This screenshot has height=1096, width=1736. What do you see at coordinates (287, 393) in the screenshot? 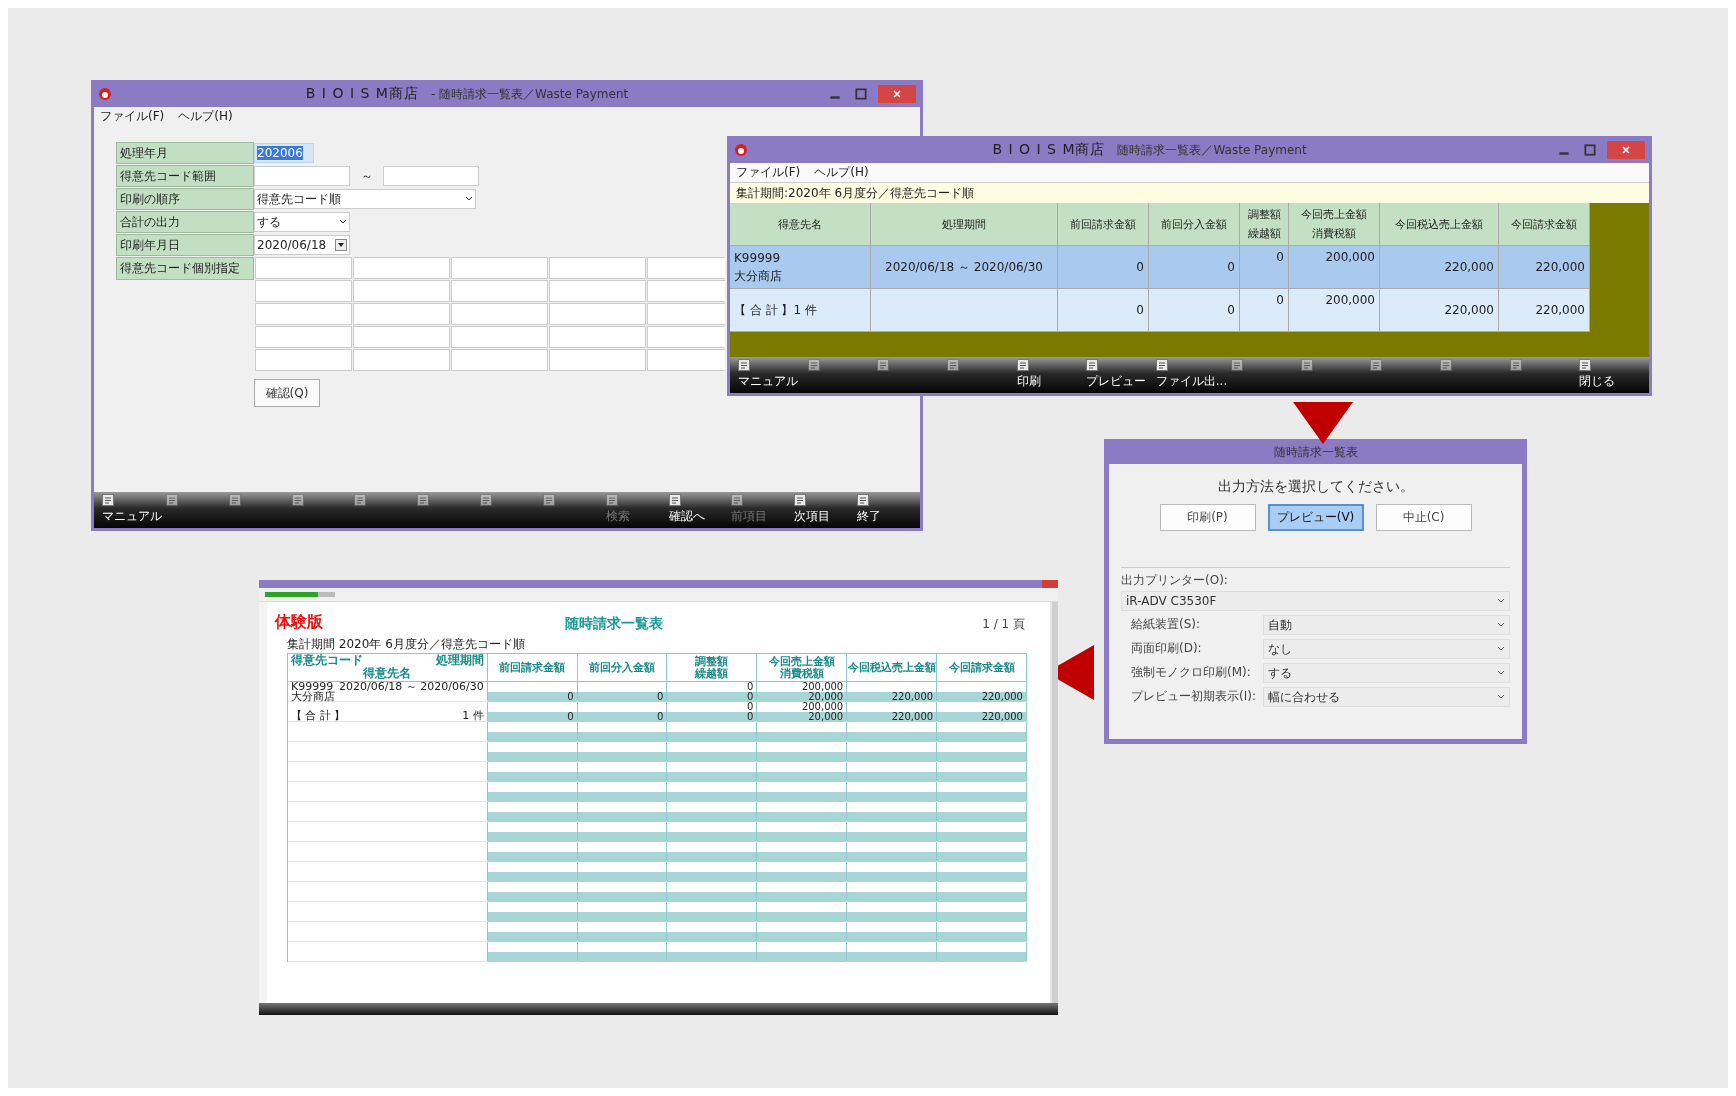
I see `confirm-button: 確認(Q)` at bounding box center [287, 393].